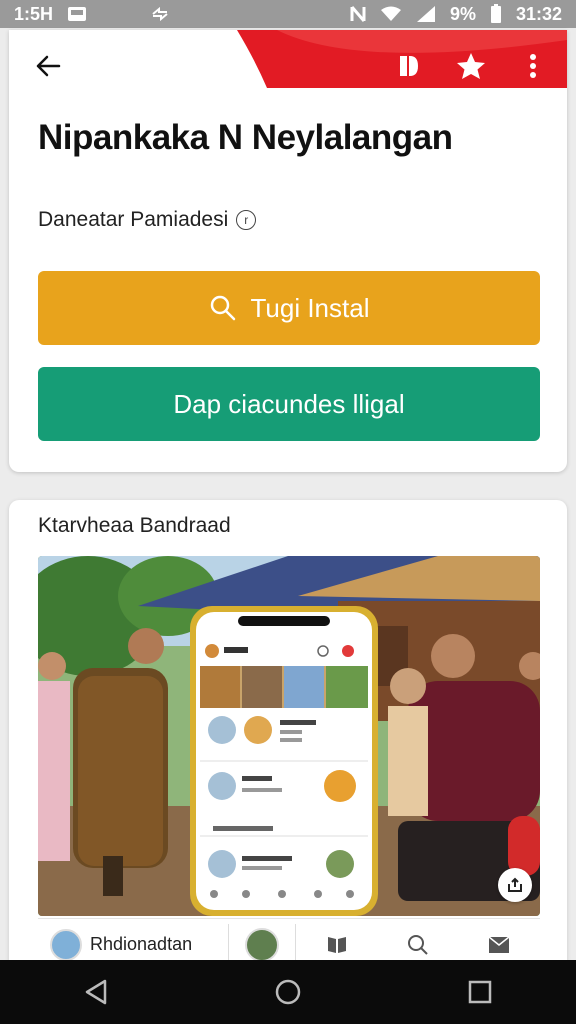 This screenshot has height=1024, width=576. I want to click on status-bar: 1:5H 9% 31:32, so click(288, 14).